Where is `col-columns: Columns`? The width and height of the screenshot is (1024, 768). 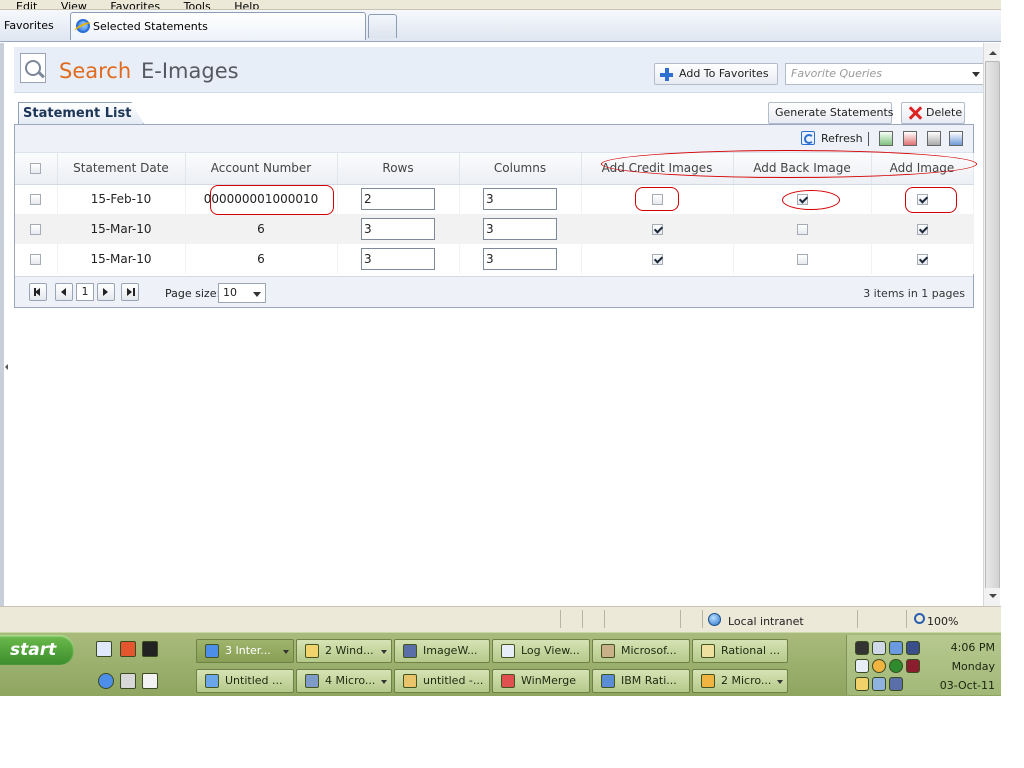 col-columns: Columns is located at coordinates (520, 169).